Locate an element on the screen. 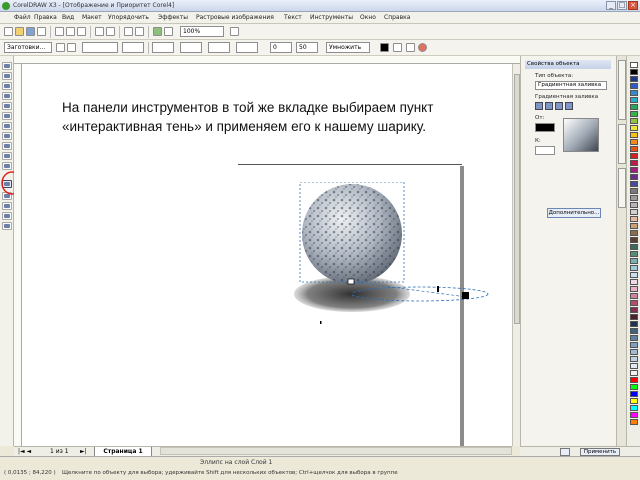  shadow-opacity-field is located at coordinates (219, 47).